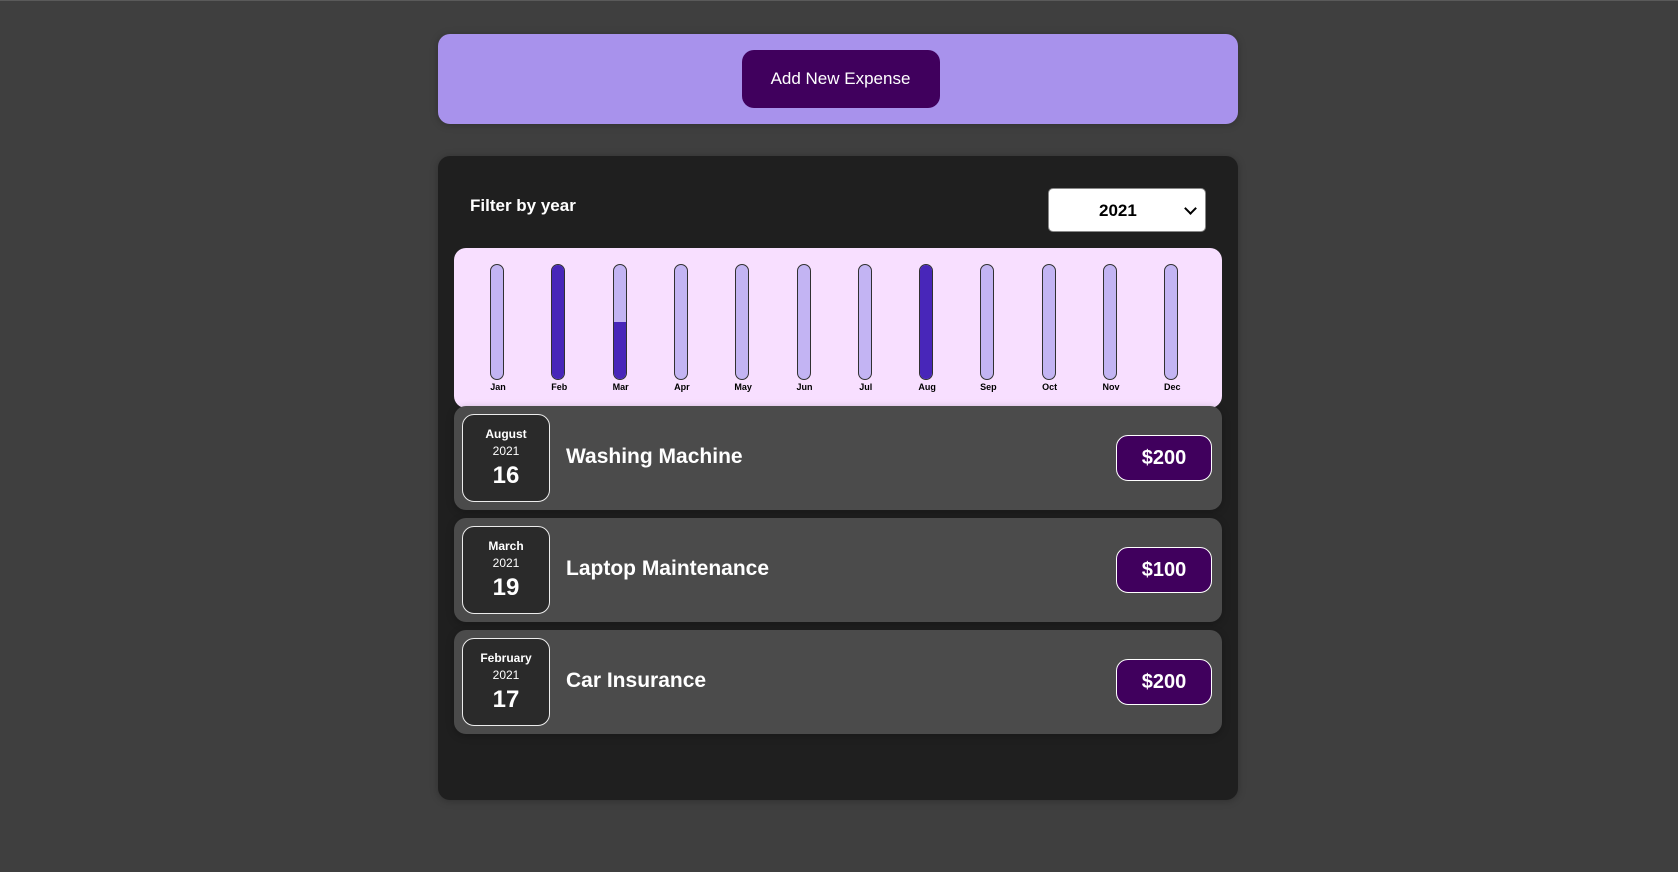 This screenshot has width=1678, height=872. I want to click on chart-bar-jul: Jul, so click(866, 334).